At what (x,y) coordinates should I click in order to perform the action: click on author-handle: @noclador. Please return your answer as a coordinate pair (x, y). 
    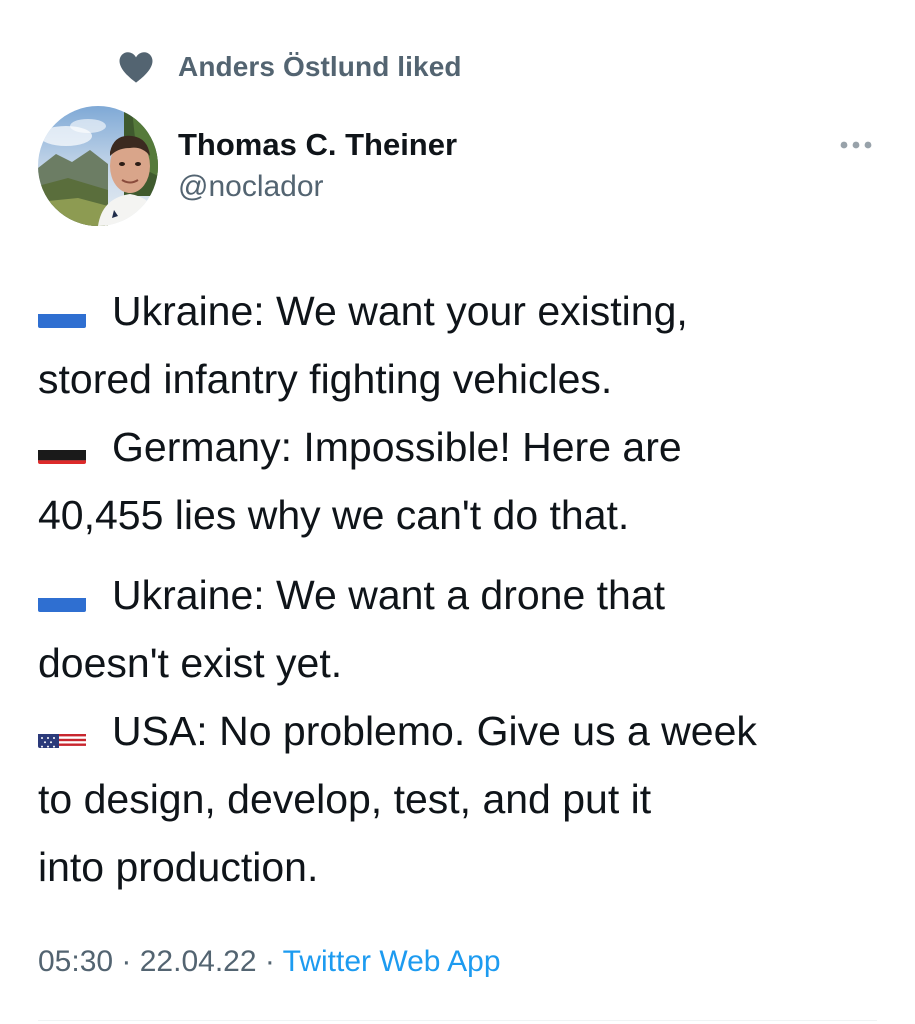
    Looking at the image, I should click on (317, 187).